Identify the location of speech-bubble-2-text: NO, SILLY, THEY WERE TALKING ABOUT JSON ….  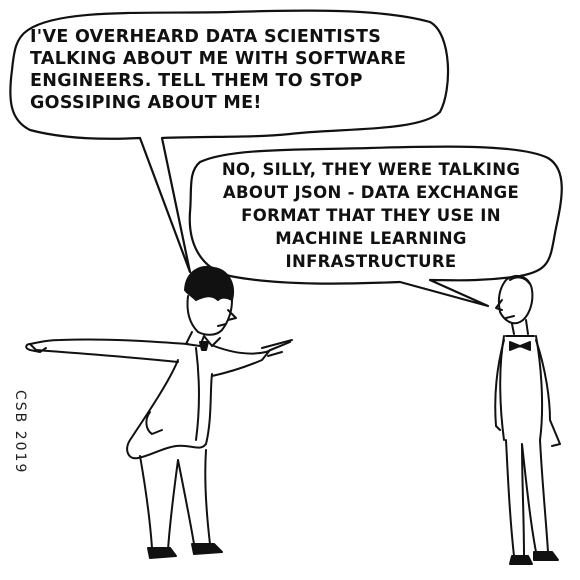
(371, 215).